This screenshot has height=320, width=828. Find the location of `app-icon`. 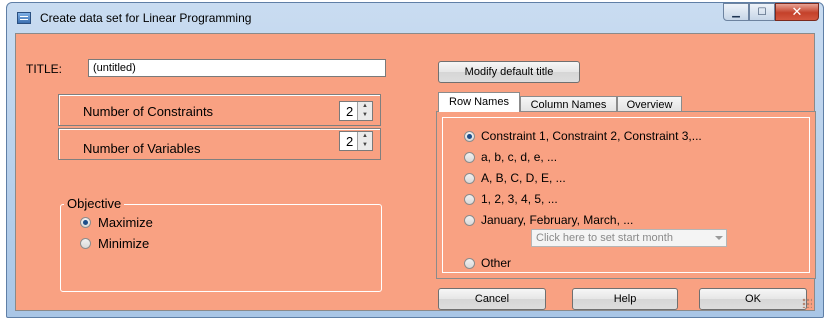

app-icon is located at coordinates (24, 18).